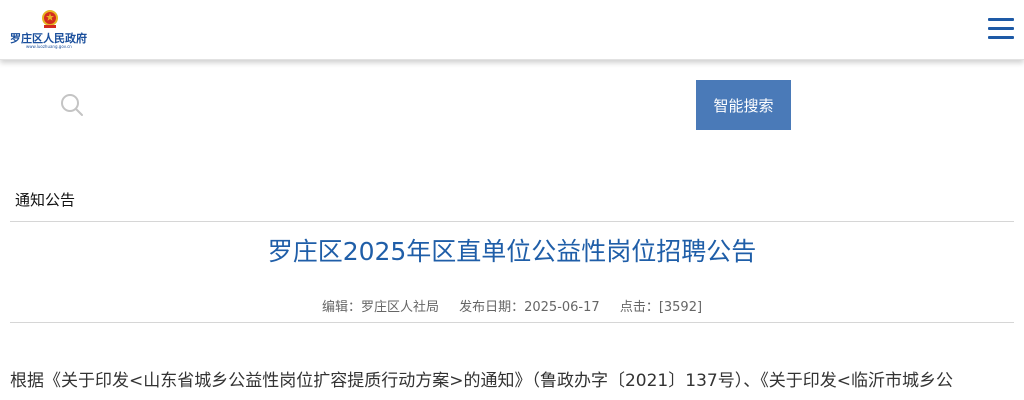  I want to click on article-meta: 编辑：罗庄区人社局 发布日期：2025-06-17 点击：[3592], so click(512, 305).